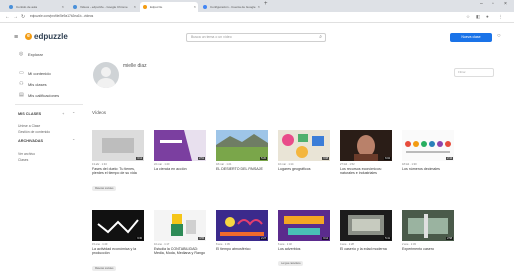 The width and height of the screenshot is (514, 280). I want to click on menu-icon: ⋮, so click(500, 17).